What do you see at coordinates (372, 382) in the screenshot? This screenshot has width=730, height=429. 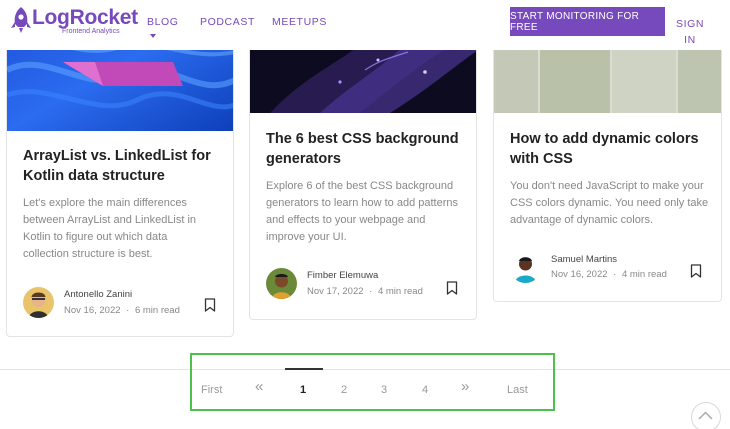 I see `highlight-box` at bounding box center [372, 382].